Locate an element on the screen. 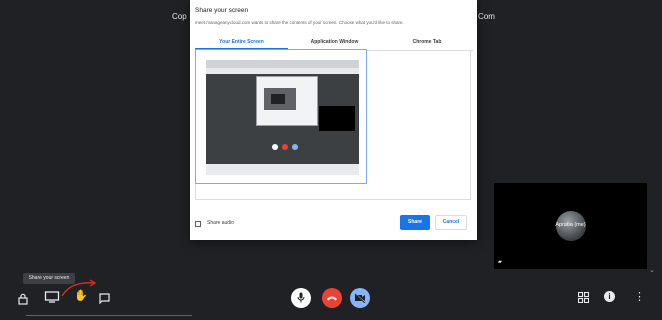  cancel-button: Cancel is located at coordinates (451, 222).